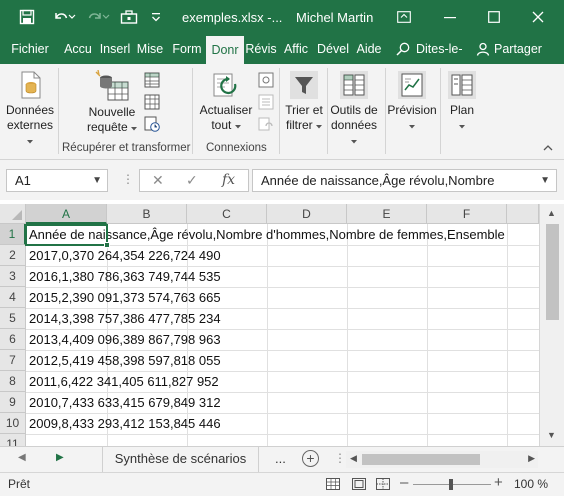 The image size is (564, 496). Describe the element at coordinates (404, 180) in the screenshot. I see `formula-input: Année de naissance,Âge révolu,Nombre ▼` at that location.